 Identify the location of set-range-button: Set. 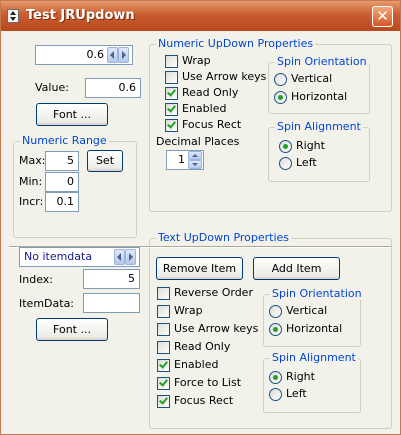
(105, 161).